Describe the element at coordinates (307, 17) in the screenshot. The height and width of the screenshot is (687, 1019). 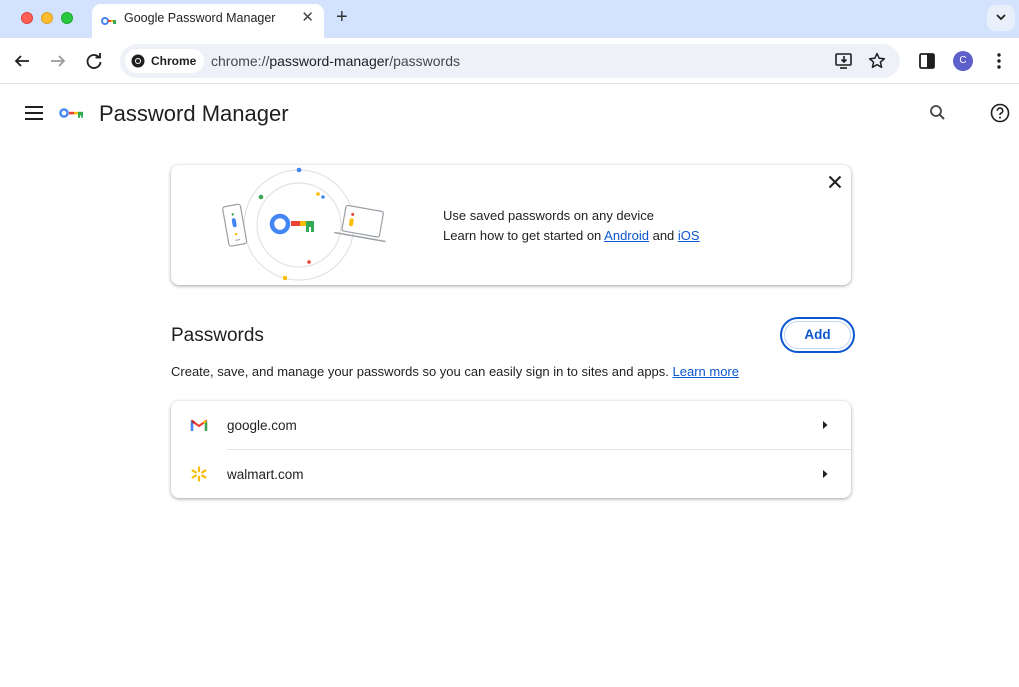
I see `tab-close-icon: ✕` at that location.